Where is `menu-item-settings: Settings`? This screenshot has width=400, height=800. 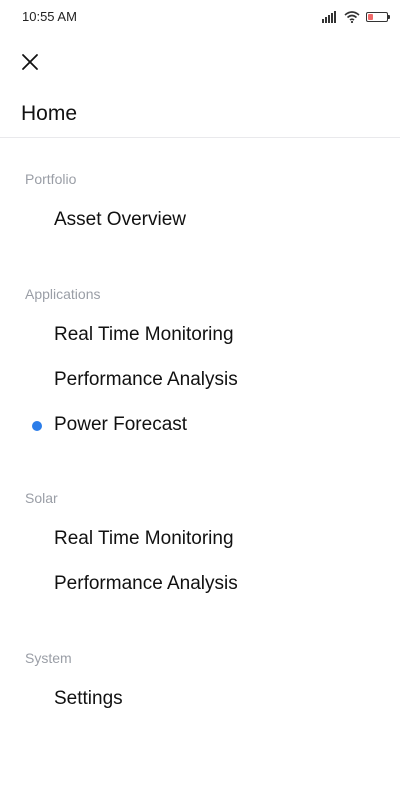 menu-item-settings: Settings is located at coordinates (200, 700).